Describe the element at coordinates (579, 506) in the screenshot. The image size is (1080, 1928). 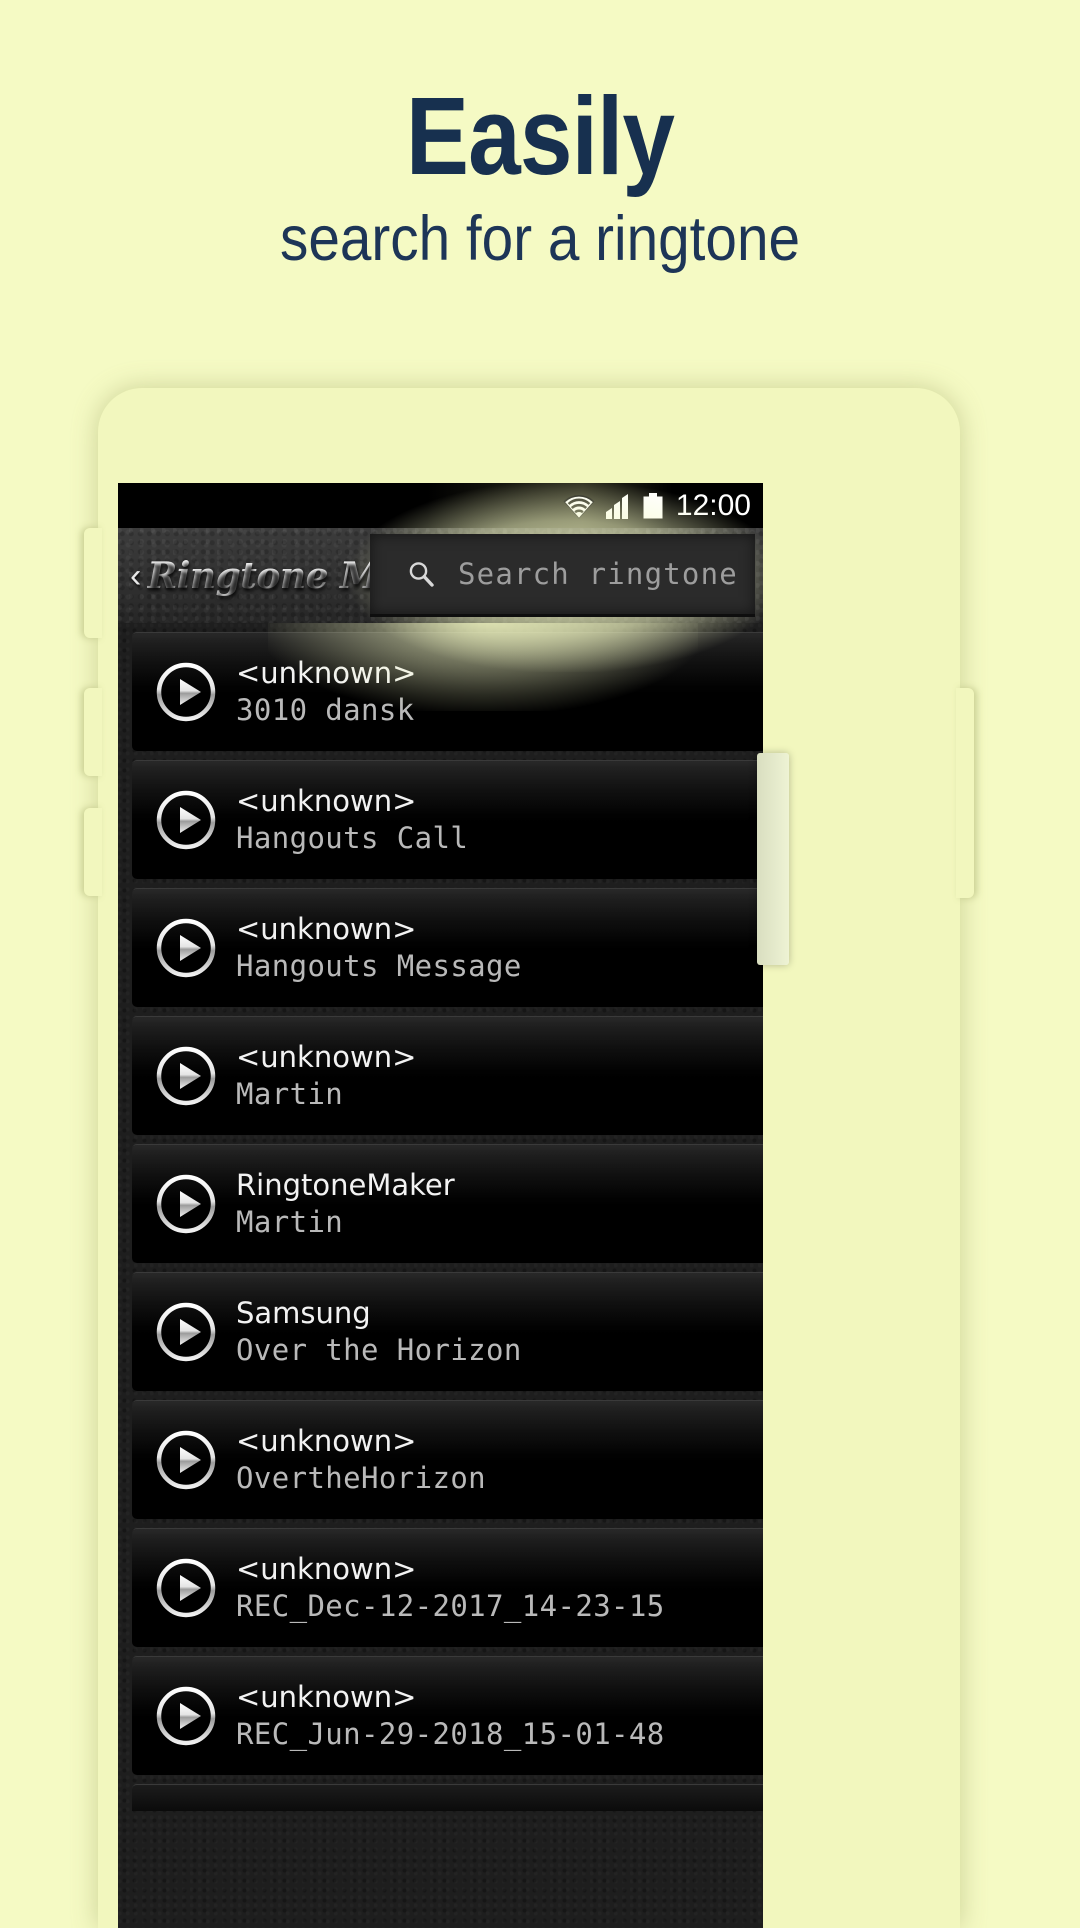
I see `wifi-icon` at that location.